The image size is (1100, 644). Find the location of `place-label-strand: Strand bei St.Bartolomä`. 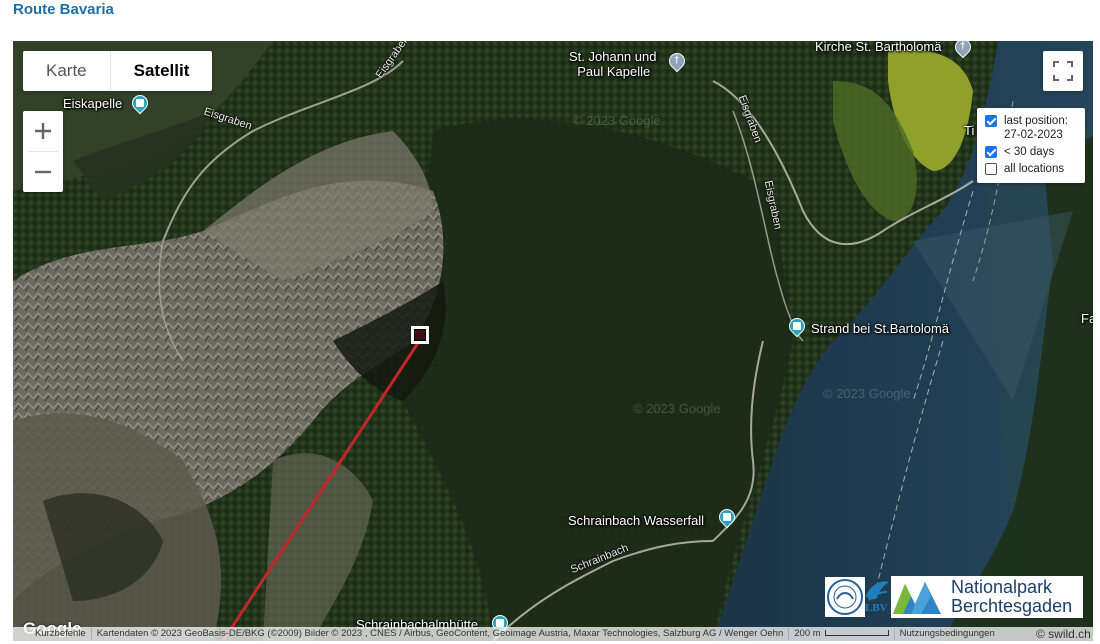

place-label-strand: Strand bei St.Bartolomä is located at coordinates (880, 328).